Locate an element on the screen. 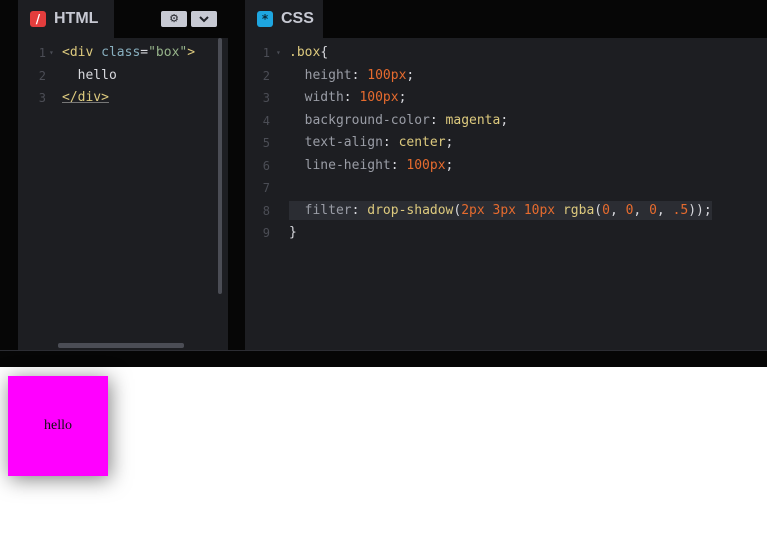  preview-box: hello is located at coordinates (58, 426).